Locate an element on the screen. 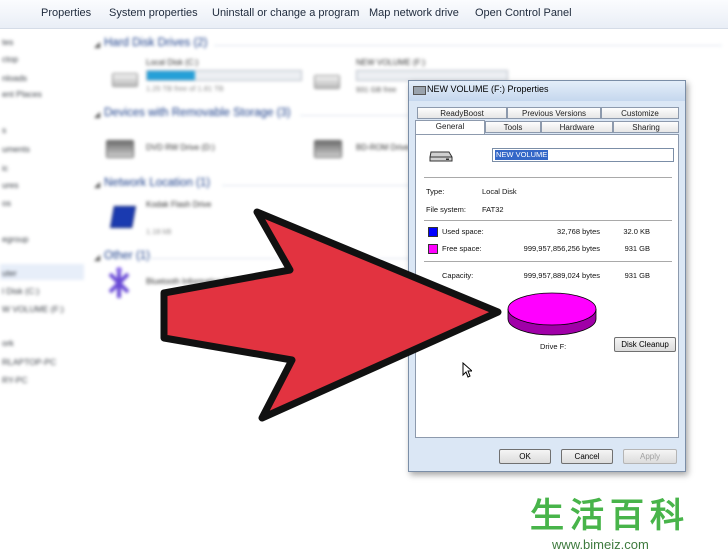 The height and width of the screenshot is (552, 728). watermark-char: 科 is located at coordinates (667, 516).